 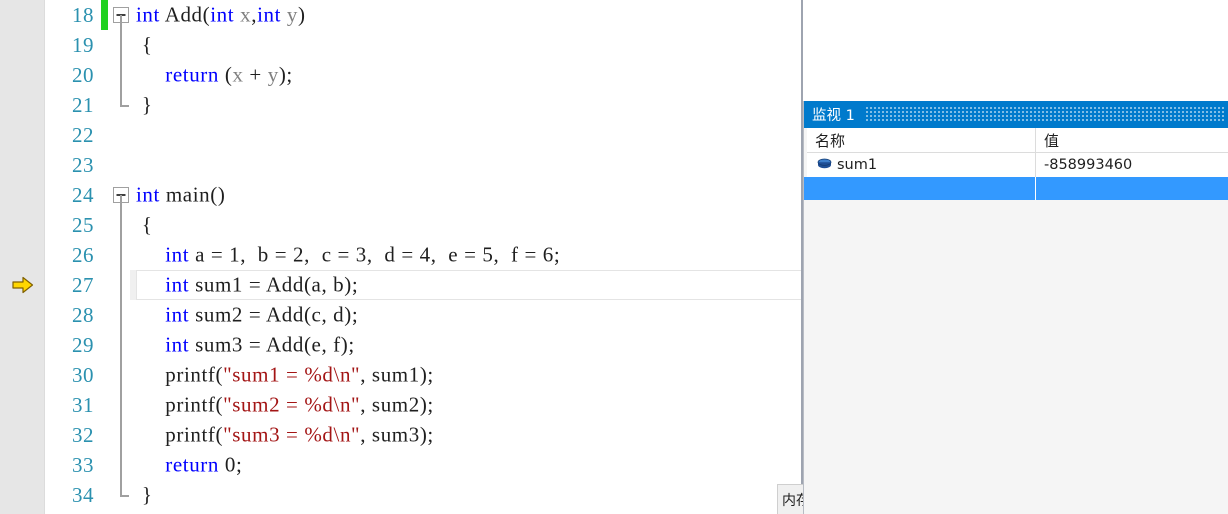 What do you see at coordinates (83, 284) in the screenshot?
I see `line-number: 27` at bounding box center [83, 284].